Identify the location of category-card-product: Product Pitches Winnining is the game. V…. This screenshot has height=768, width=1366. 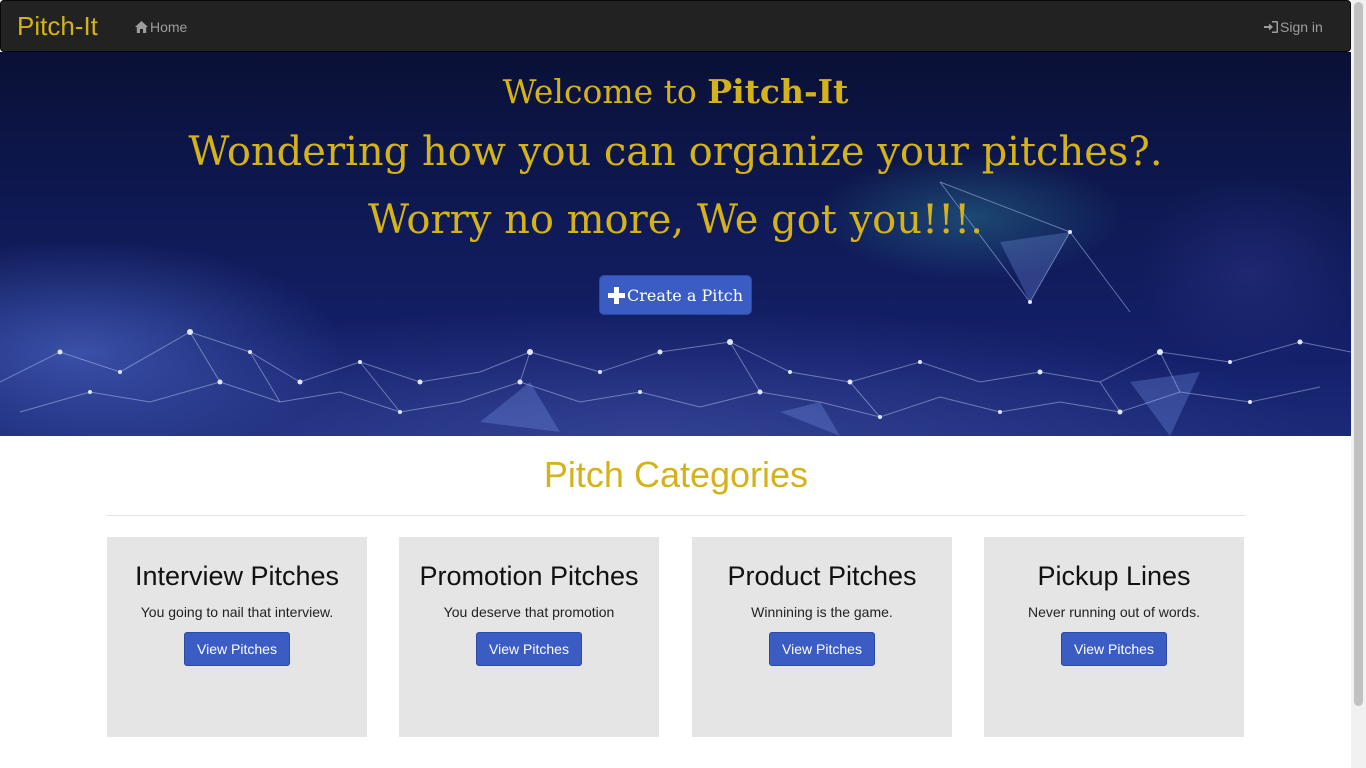
(822, 637).